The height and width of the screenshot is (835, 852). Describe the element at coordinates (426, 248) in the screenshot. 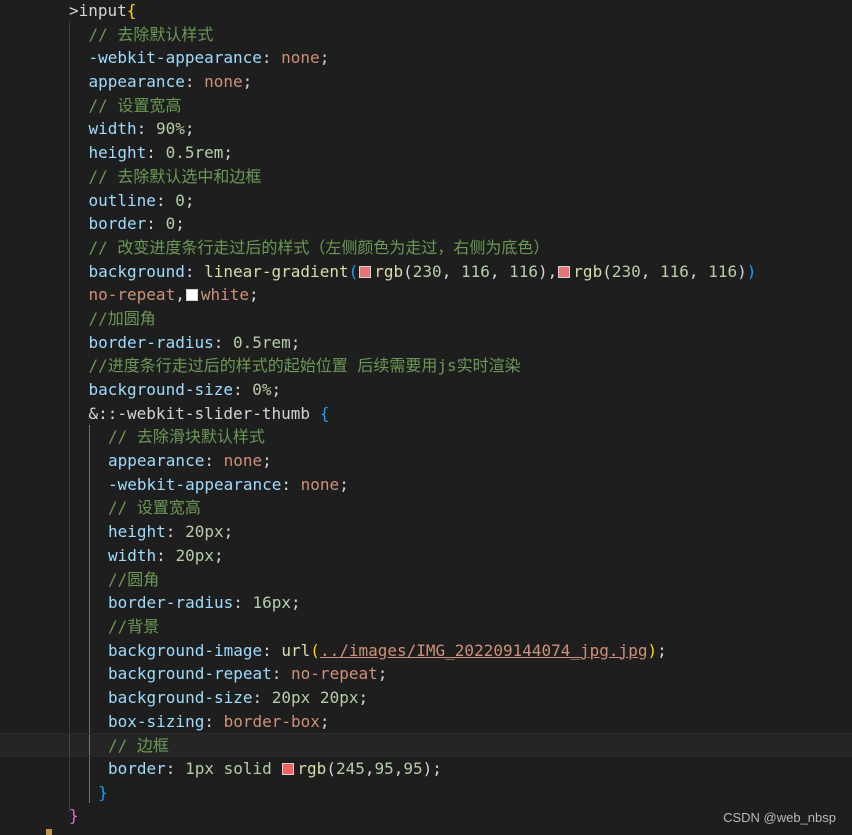

I see `code-line: // 改变进度条行走过后的样式（左侧颜色为走过，右侧为底色）` at that location.